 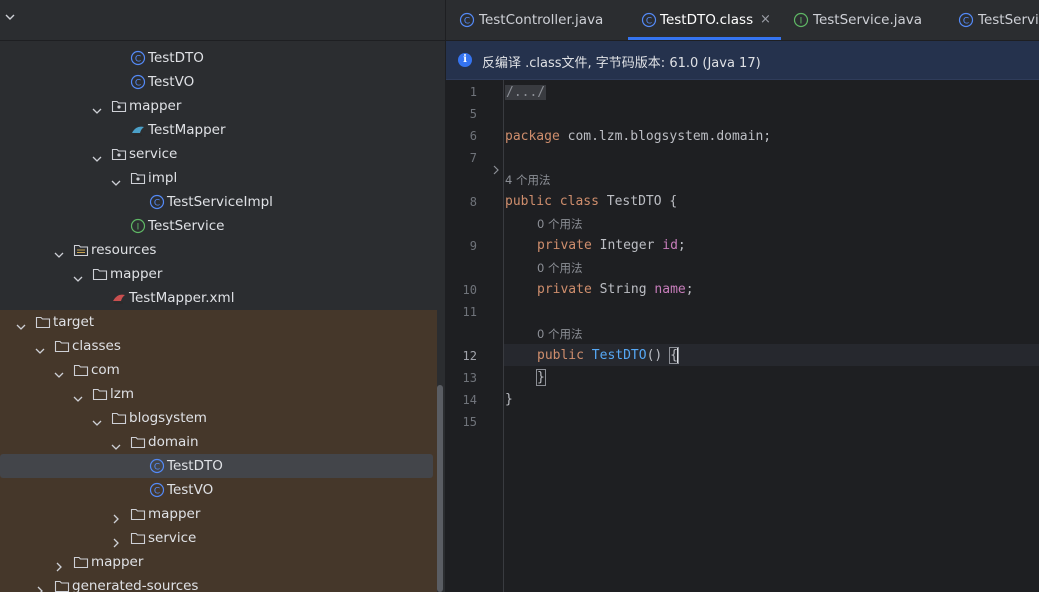 What do you see at coordinates (168, 418) in the screenshot?
I see `tree-item-label: blogsystem` at bounding box center [168, 418].